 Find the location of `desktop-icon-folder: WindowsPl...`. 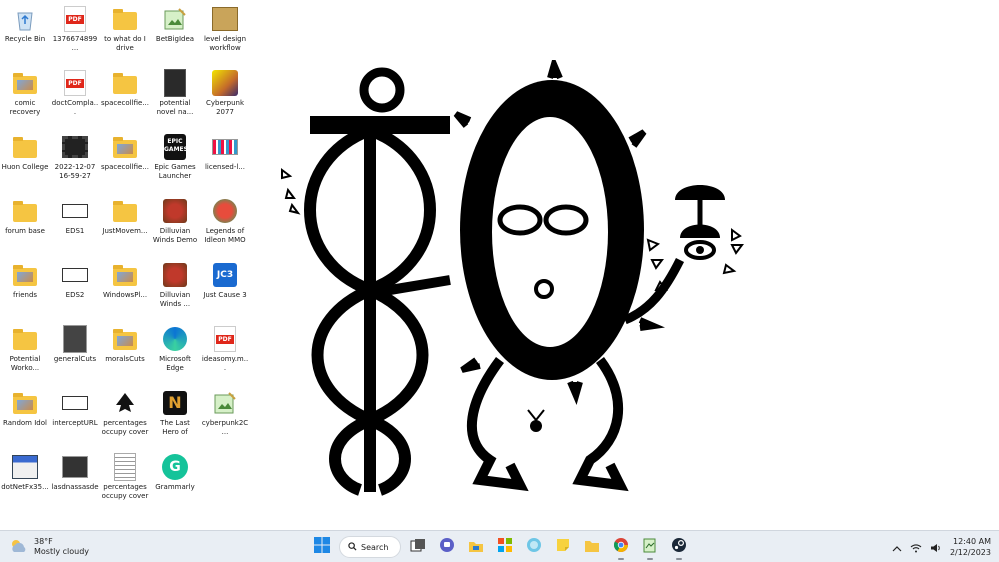

desktop-icon-folder: WindowsPl... is located at coordinates (125, 289).